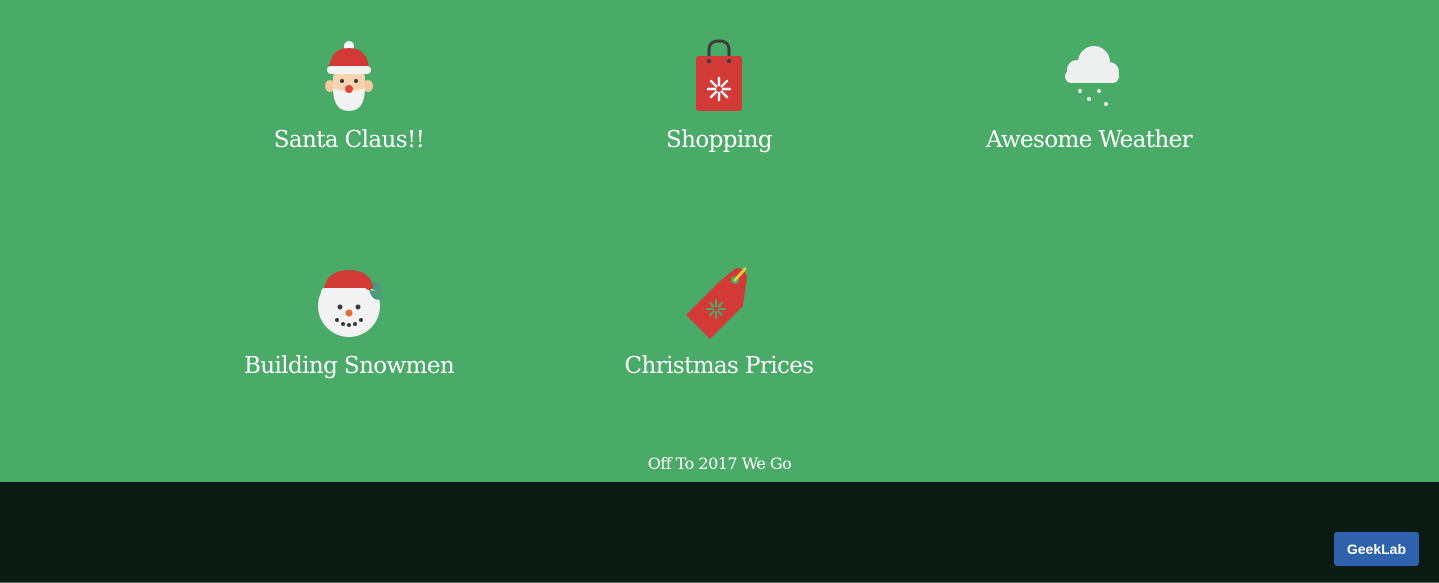 Image resolution: width=1439 pixels, height=583 pixels. Describe the element at coordinates (719, 75) in the screenshot. I see `shopping-bag-icon` at that location.